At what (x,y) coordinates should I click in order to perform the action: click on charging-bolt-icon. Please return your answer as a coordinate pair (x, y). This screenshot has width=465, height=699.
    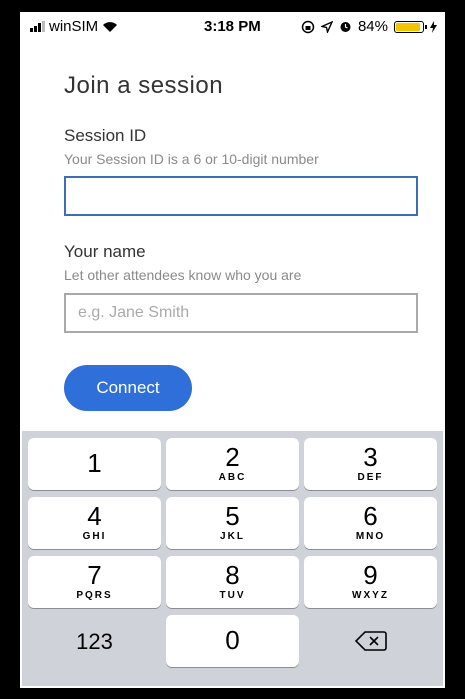
    Looking at the image, I should click on (433, 26).